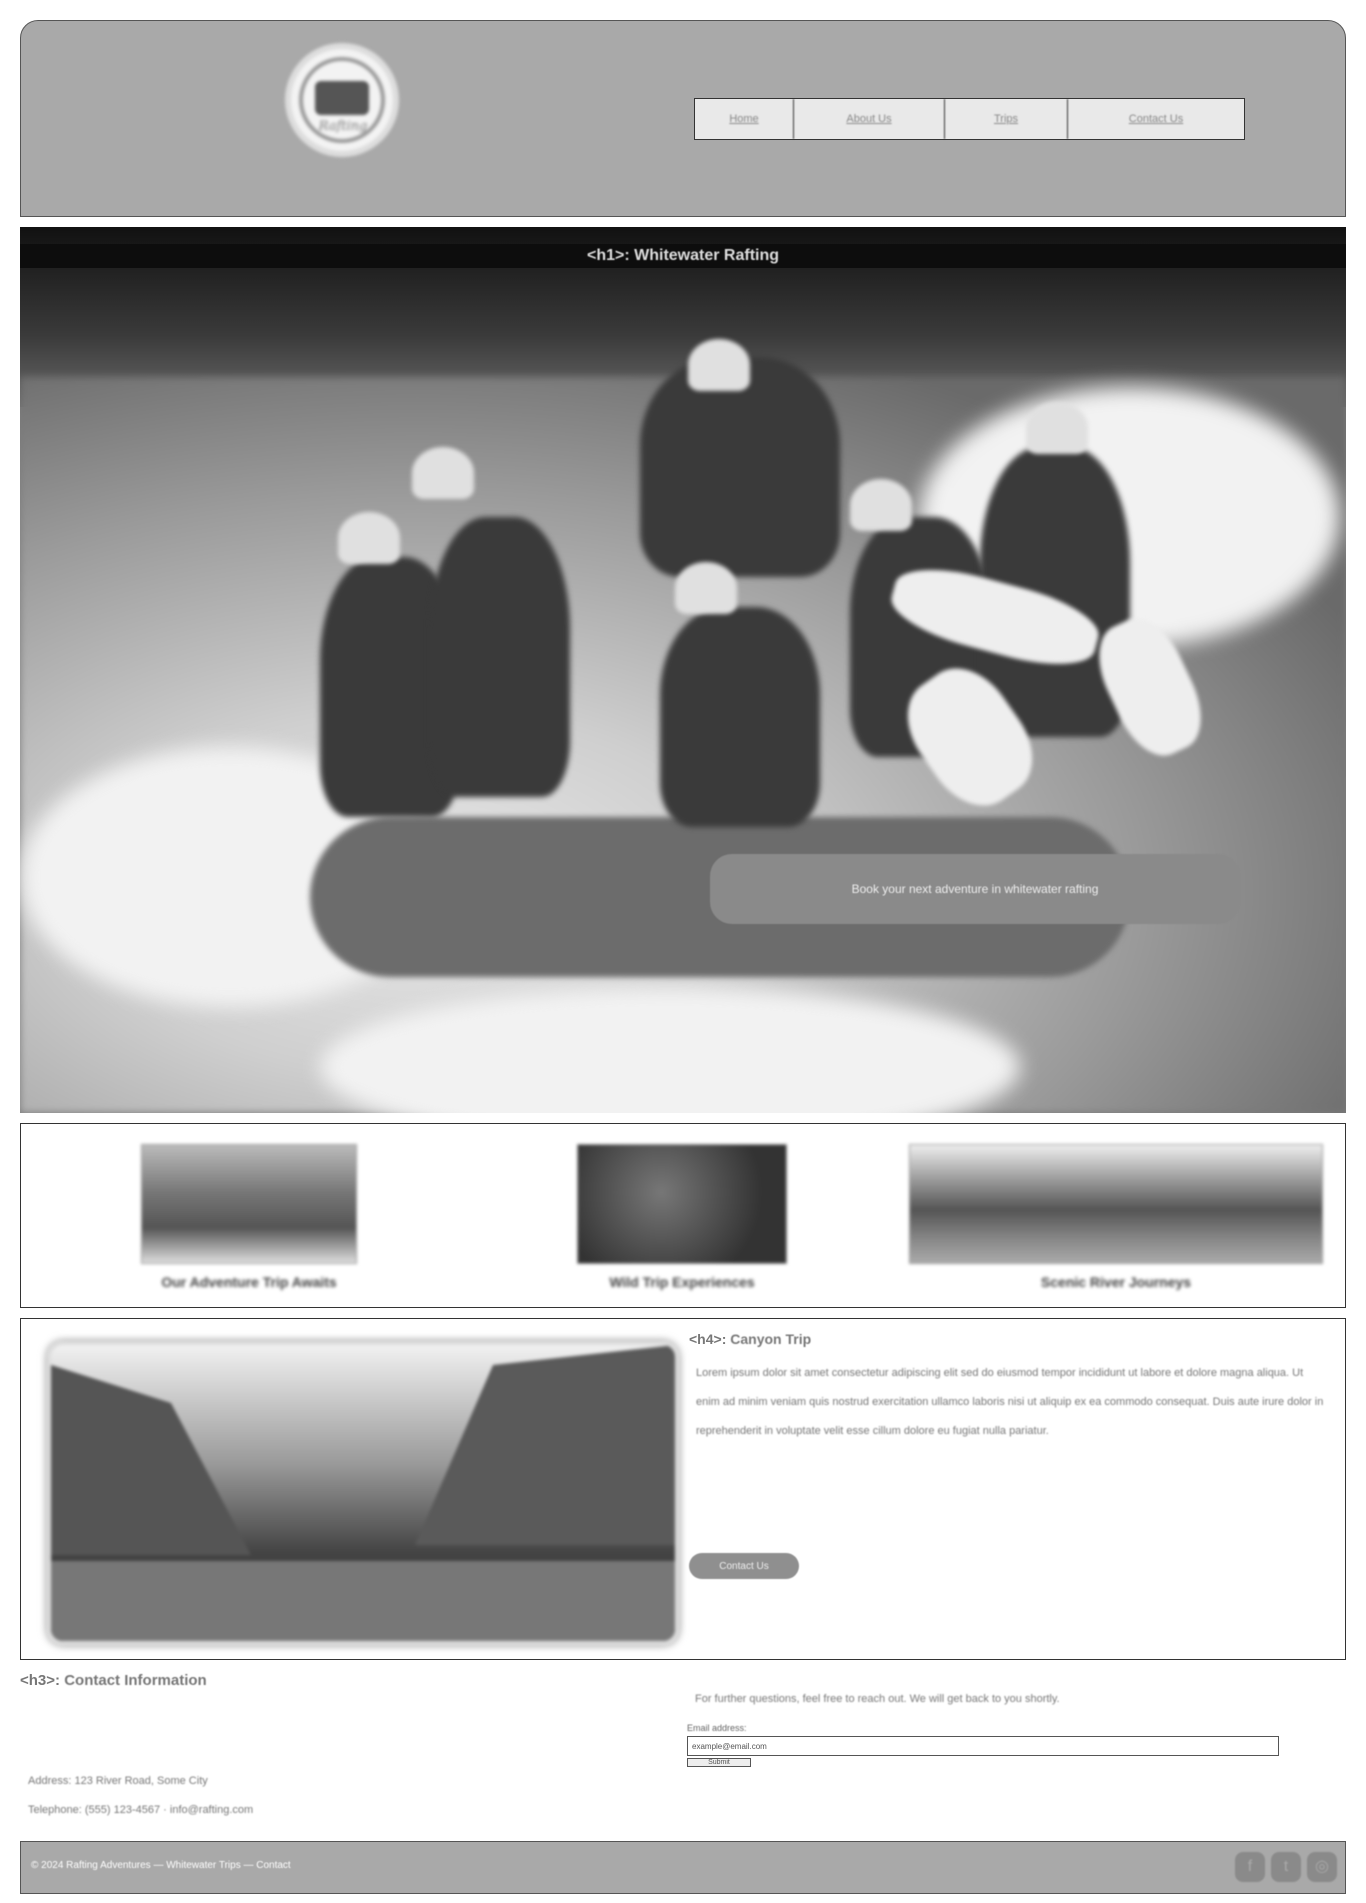  I want to click on thumbnail-caption: Scenic River Journeys, so click(1116, 1282).